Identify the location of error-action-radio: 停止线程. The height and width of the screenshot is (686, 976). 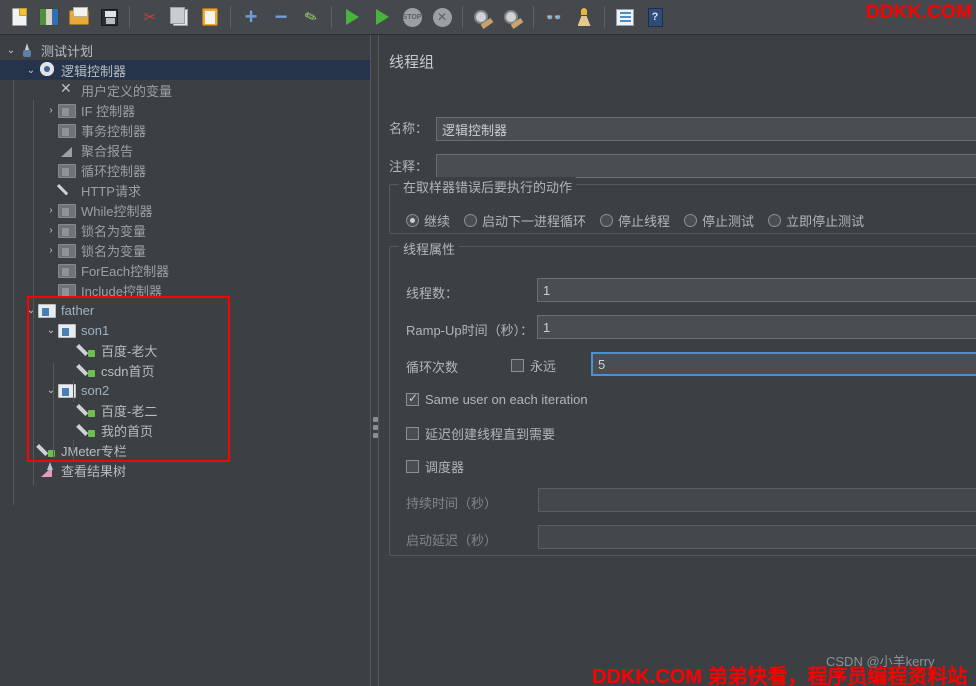
(635, 220).